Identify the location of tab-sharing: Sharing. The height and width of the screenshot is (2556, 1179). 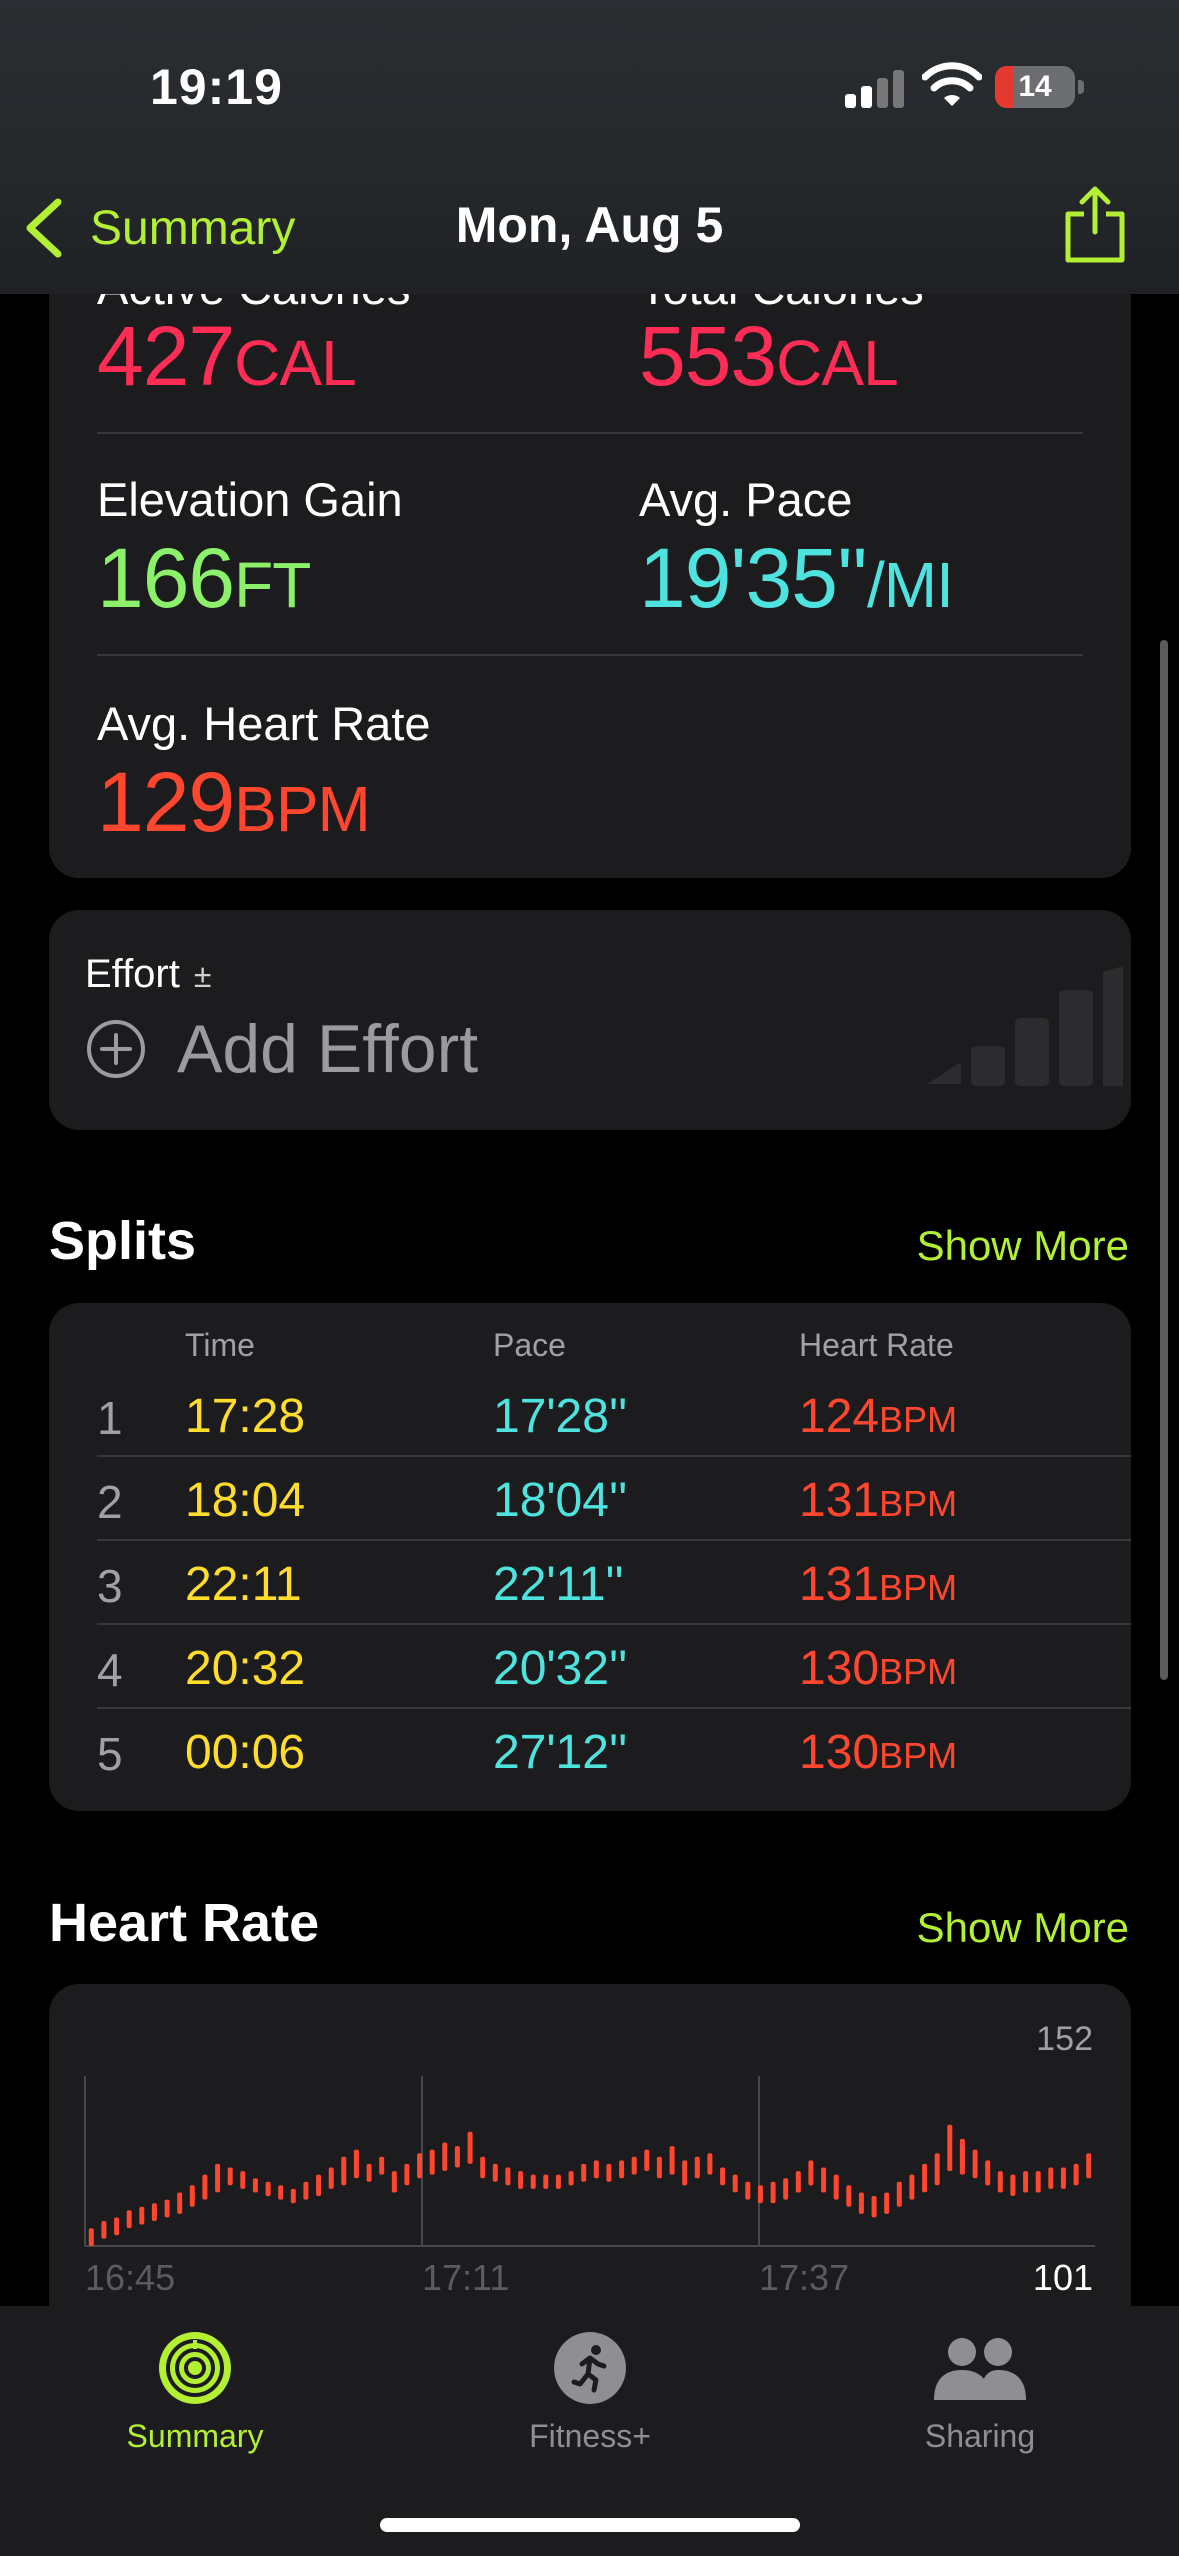
(980, 2392).